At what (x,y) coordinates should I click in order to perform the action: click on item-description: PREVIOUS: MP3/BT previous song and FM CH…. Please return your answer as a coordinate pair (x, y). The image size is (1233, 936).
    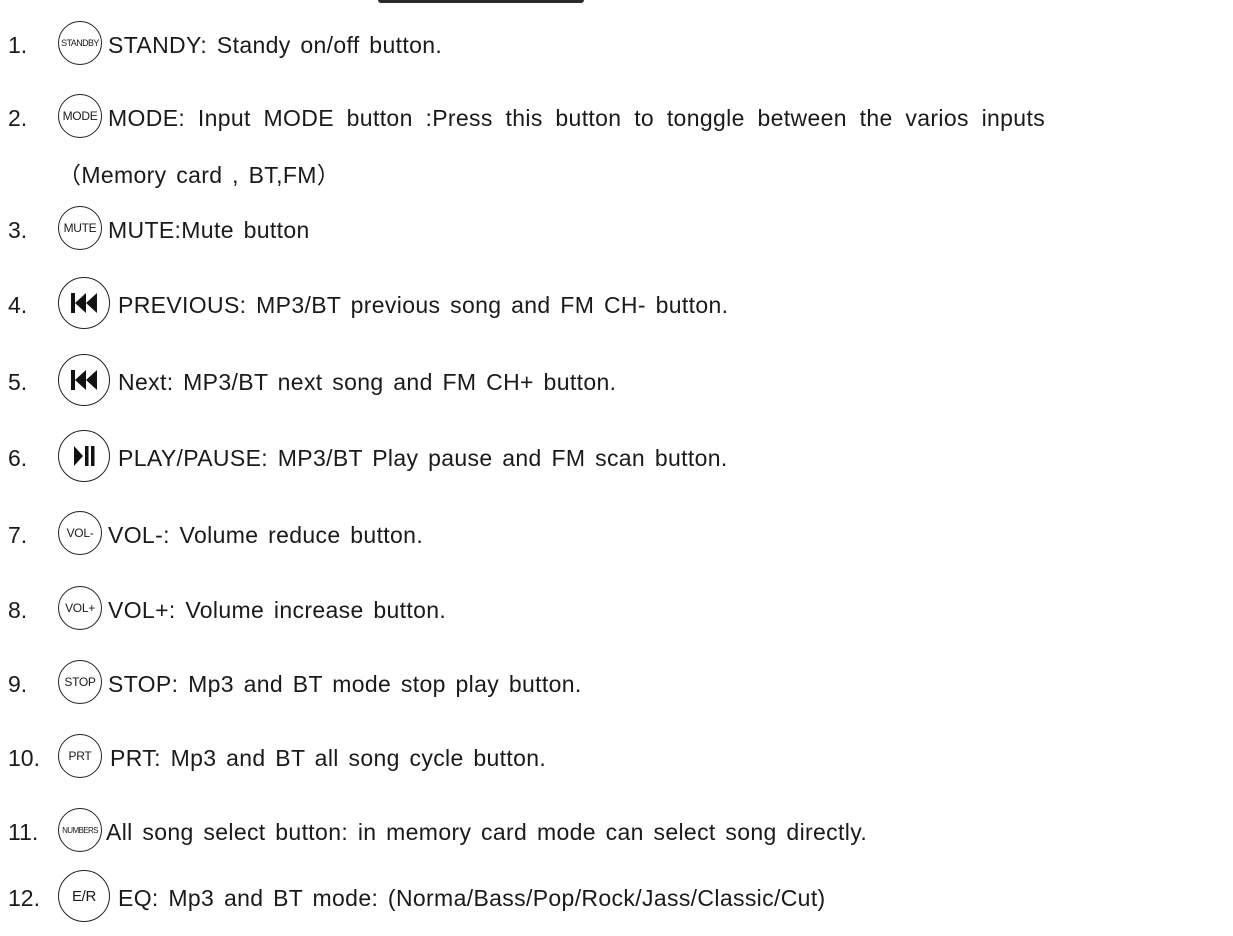
    Looking at the image, I should click on (423, 305).